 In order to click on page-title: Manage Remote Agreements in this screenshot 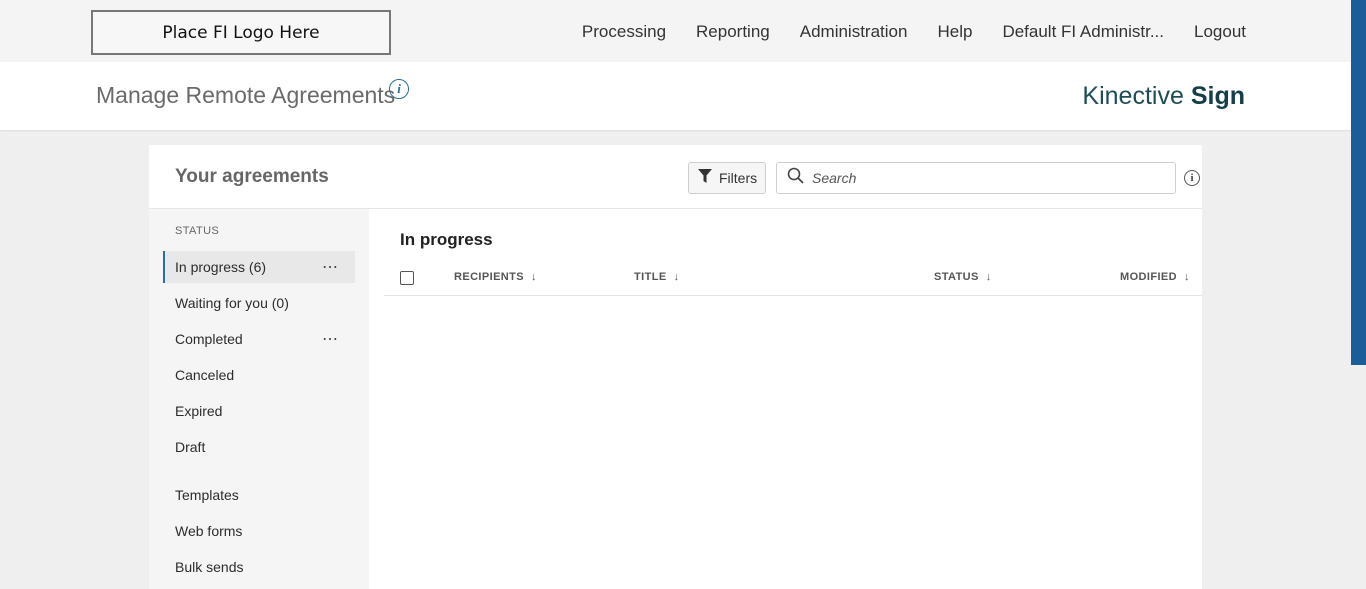, I will do `click(246, 95)`.